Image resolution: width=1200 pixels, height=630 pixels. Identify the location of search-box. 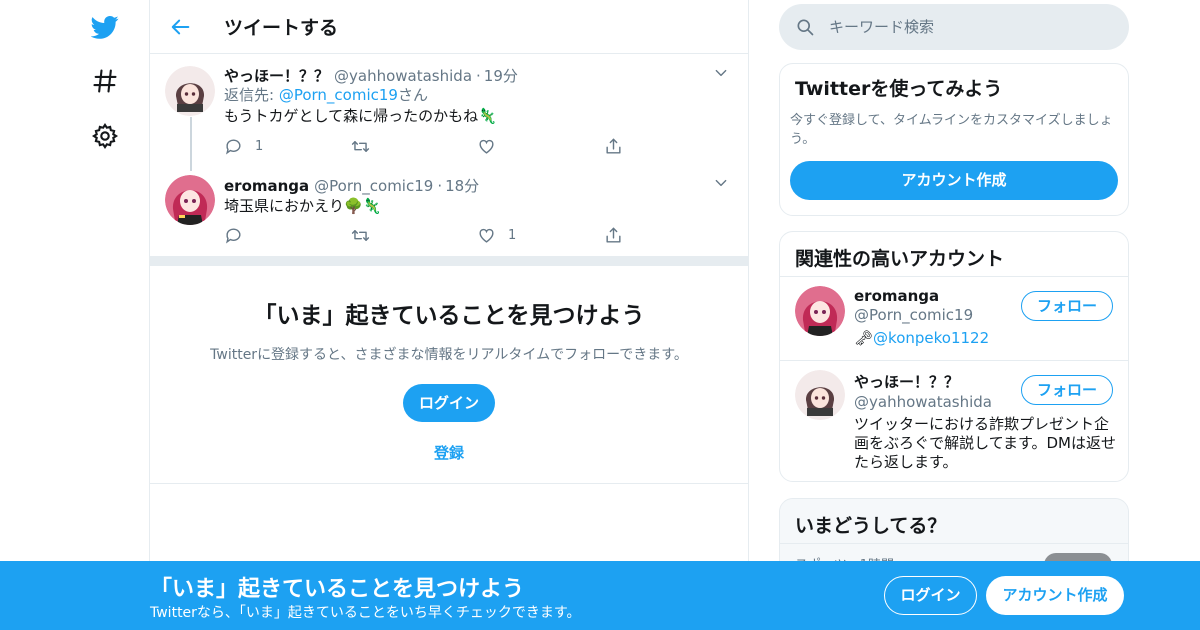
(954, 27).